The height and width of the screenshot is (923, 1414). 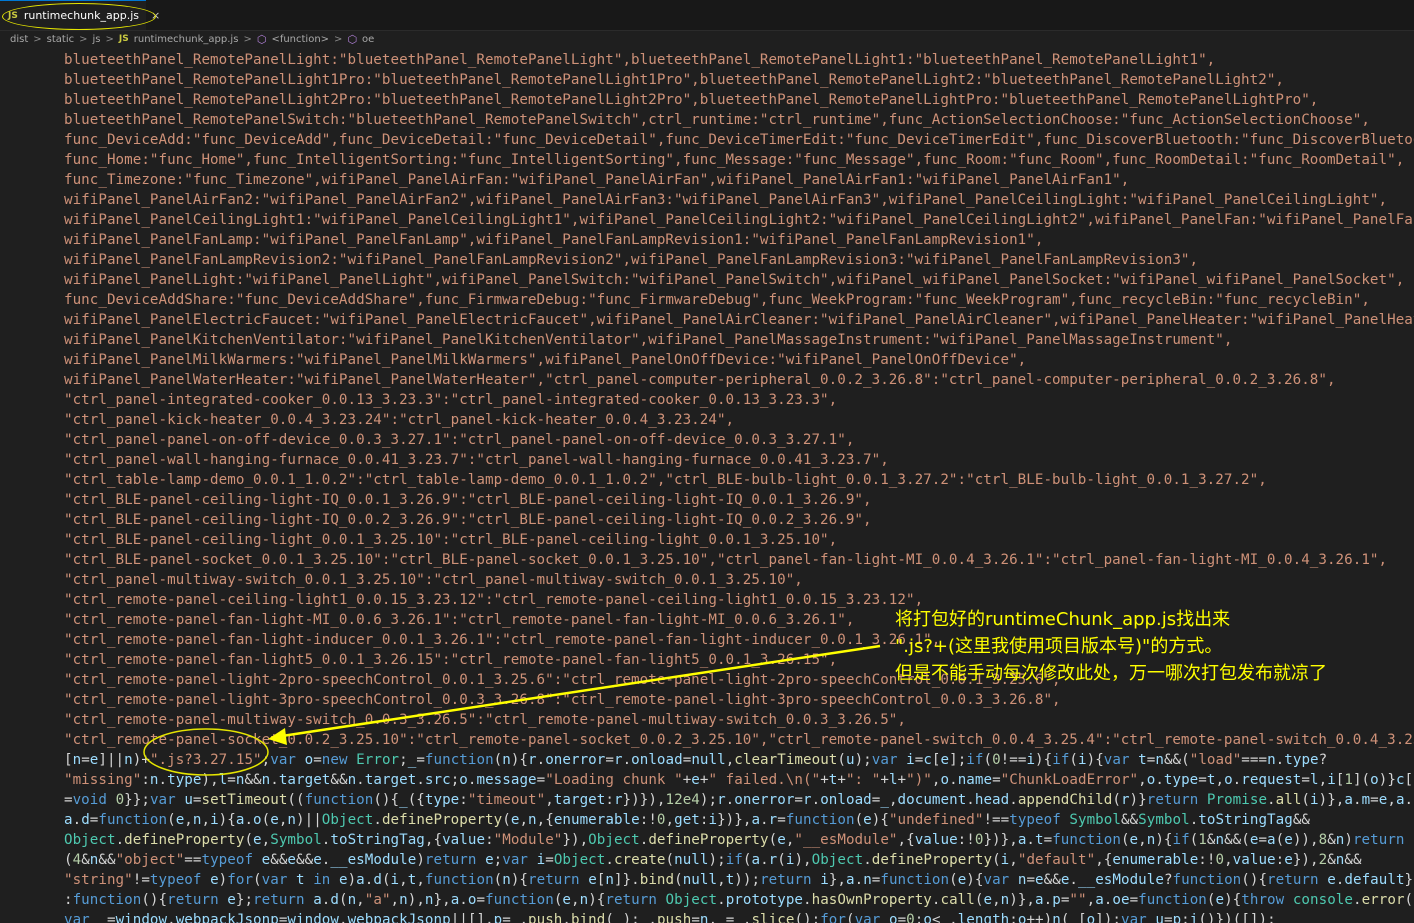 I want to click on breadcrumb-static: static, so click(x=60, y=39).